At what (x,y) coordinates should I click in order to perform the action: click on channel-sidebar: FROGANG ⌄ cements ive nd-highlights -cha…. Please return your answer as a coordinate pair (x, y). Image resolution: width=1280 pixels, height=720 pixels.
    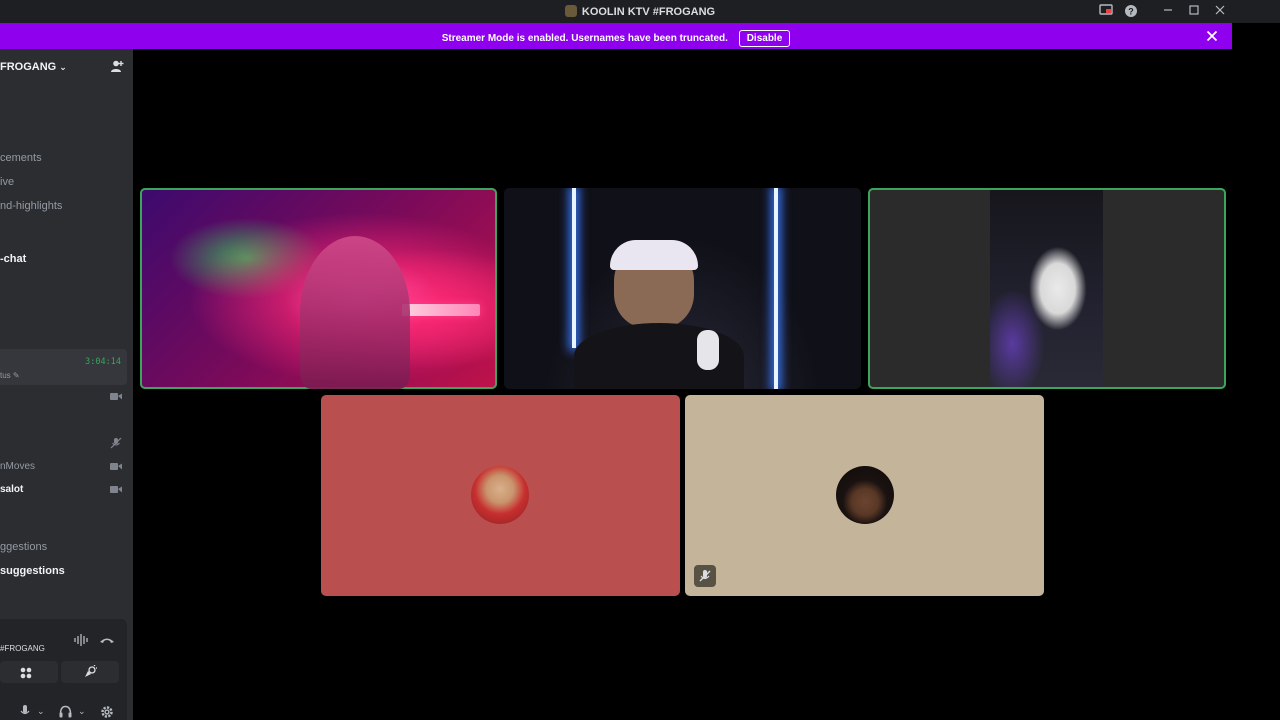
    Looking at the image, I should click on (66, 384).